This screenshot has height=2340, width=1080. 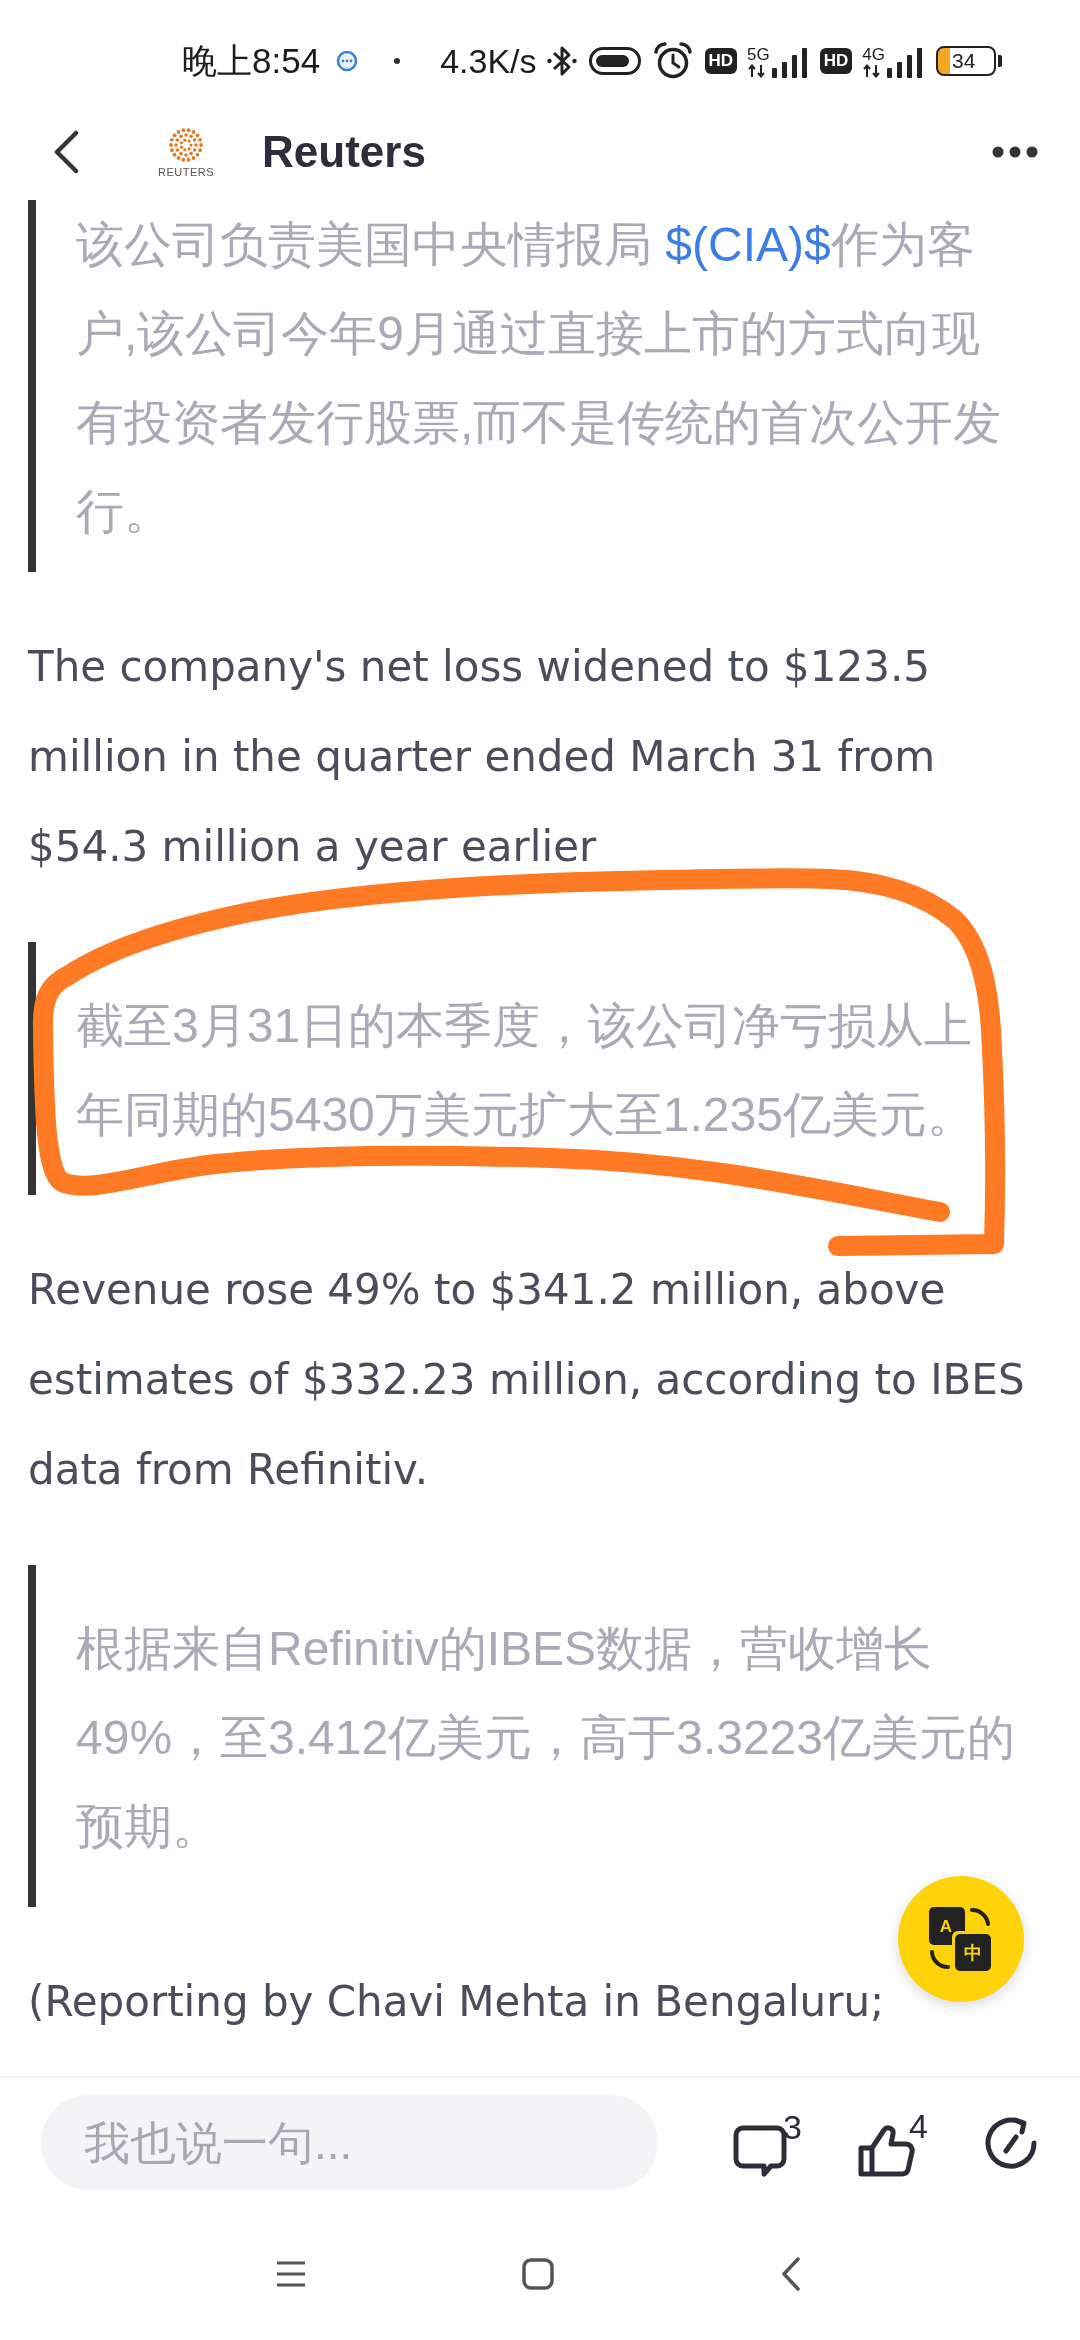 What do you see at coordinates (488, 61) in the screenshot?
I see `network-speed: 4.3K/s` at bounding box center [488, 61].